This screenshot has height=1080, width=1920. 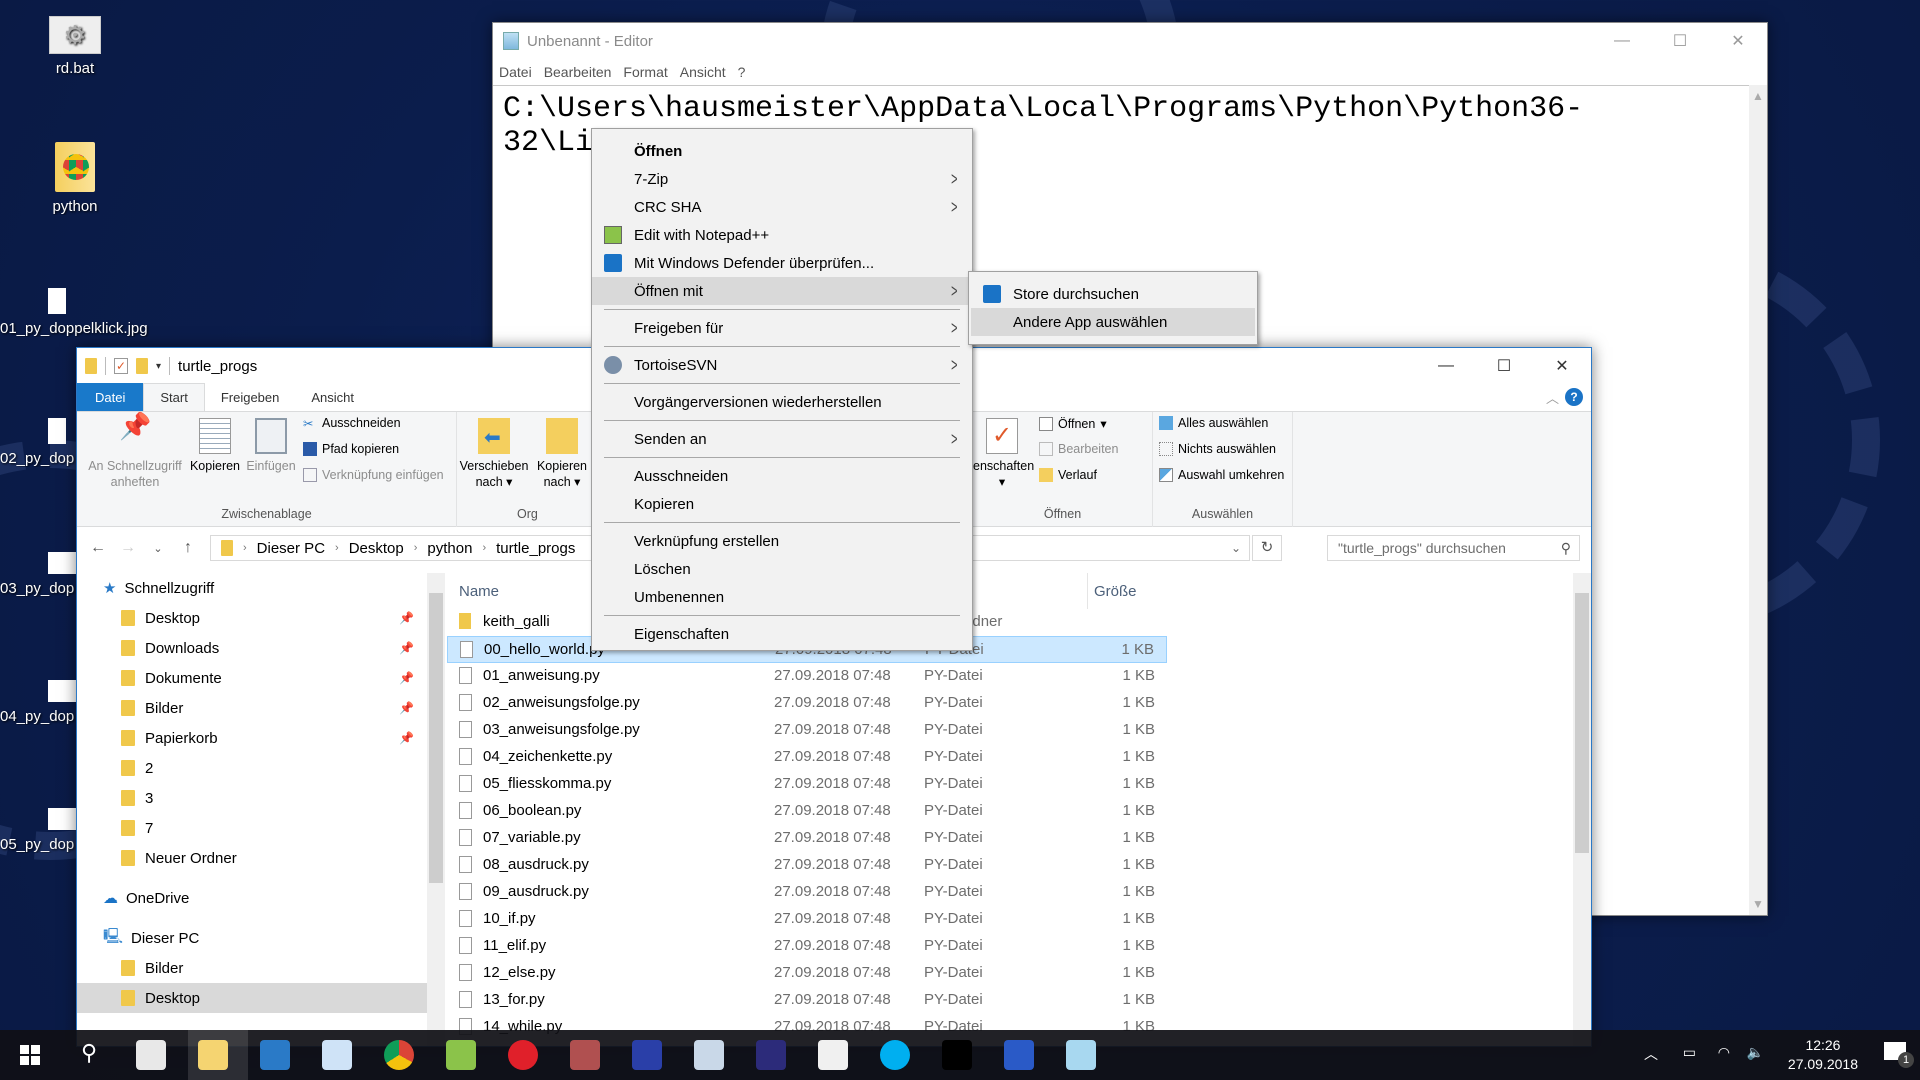 I want to click on submenu-item-andere-app-auswählen: Andere App auswählen, so click(x=1113, y=322).